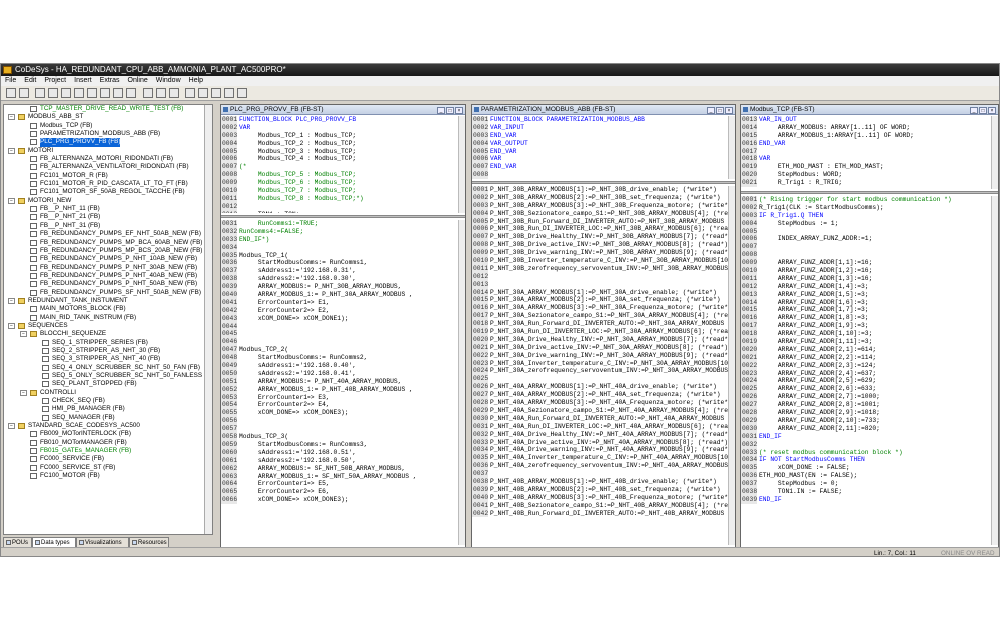 This screenshot has height=629, width=1000. What do you see at coordinates (108, 251) in the screenshot?
I see `tree-item: FB_REDUNDANCY_PUMPS_MP_BCS_20AB_NEW (FB)` at bounding box center [108, 251].